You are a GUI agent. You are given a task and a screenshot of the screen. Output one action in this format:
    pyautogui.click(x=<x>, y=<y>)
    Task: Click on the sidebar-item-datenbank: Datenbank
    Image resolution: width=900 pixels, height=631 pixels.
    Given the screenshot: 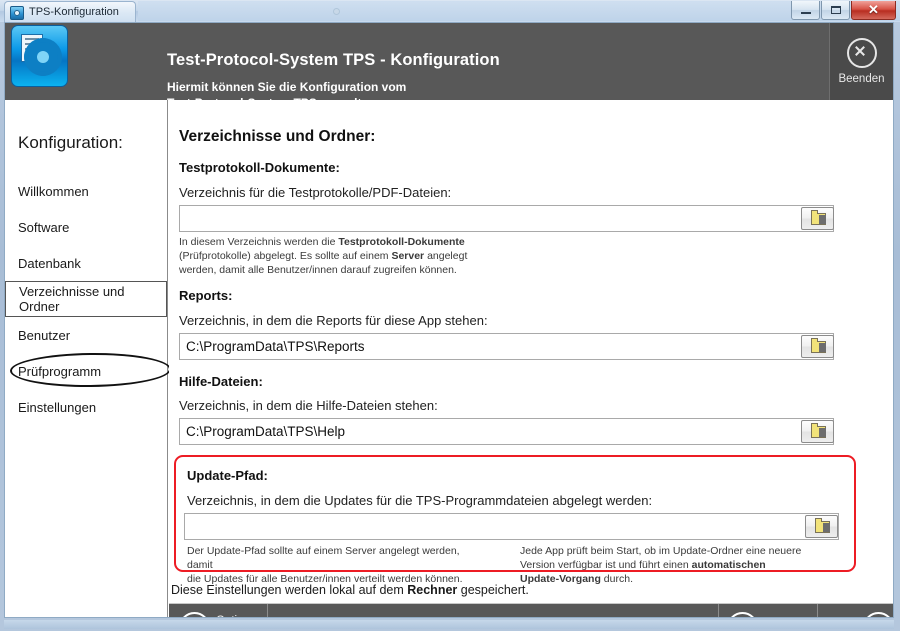 What is the action you would take?
    pyautogui.click(x=86, y=263)
    